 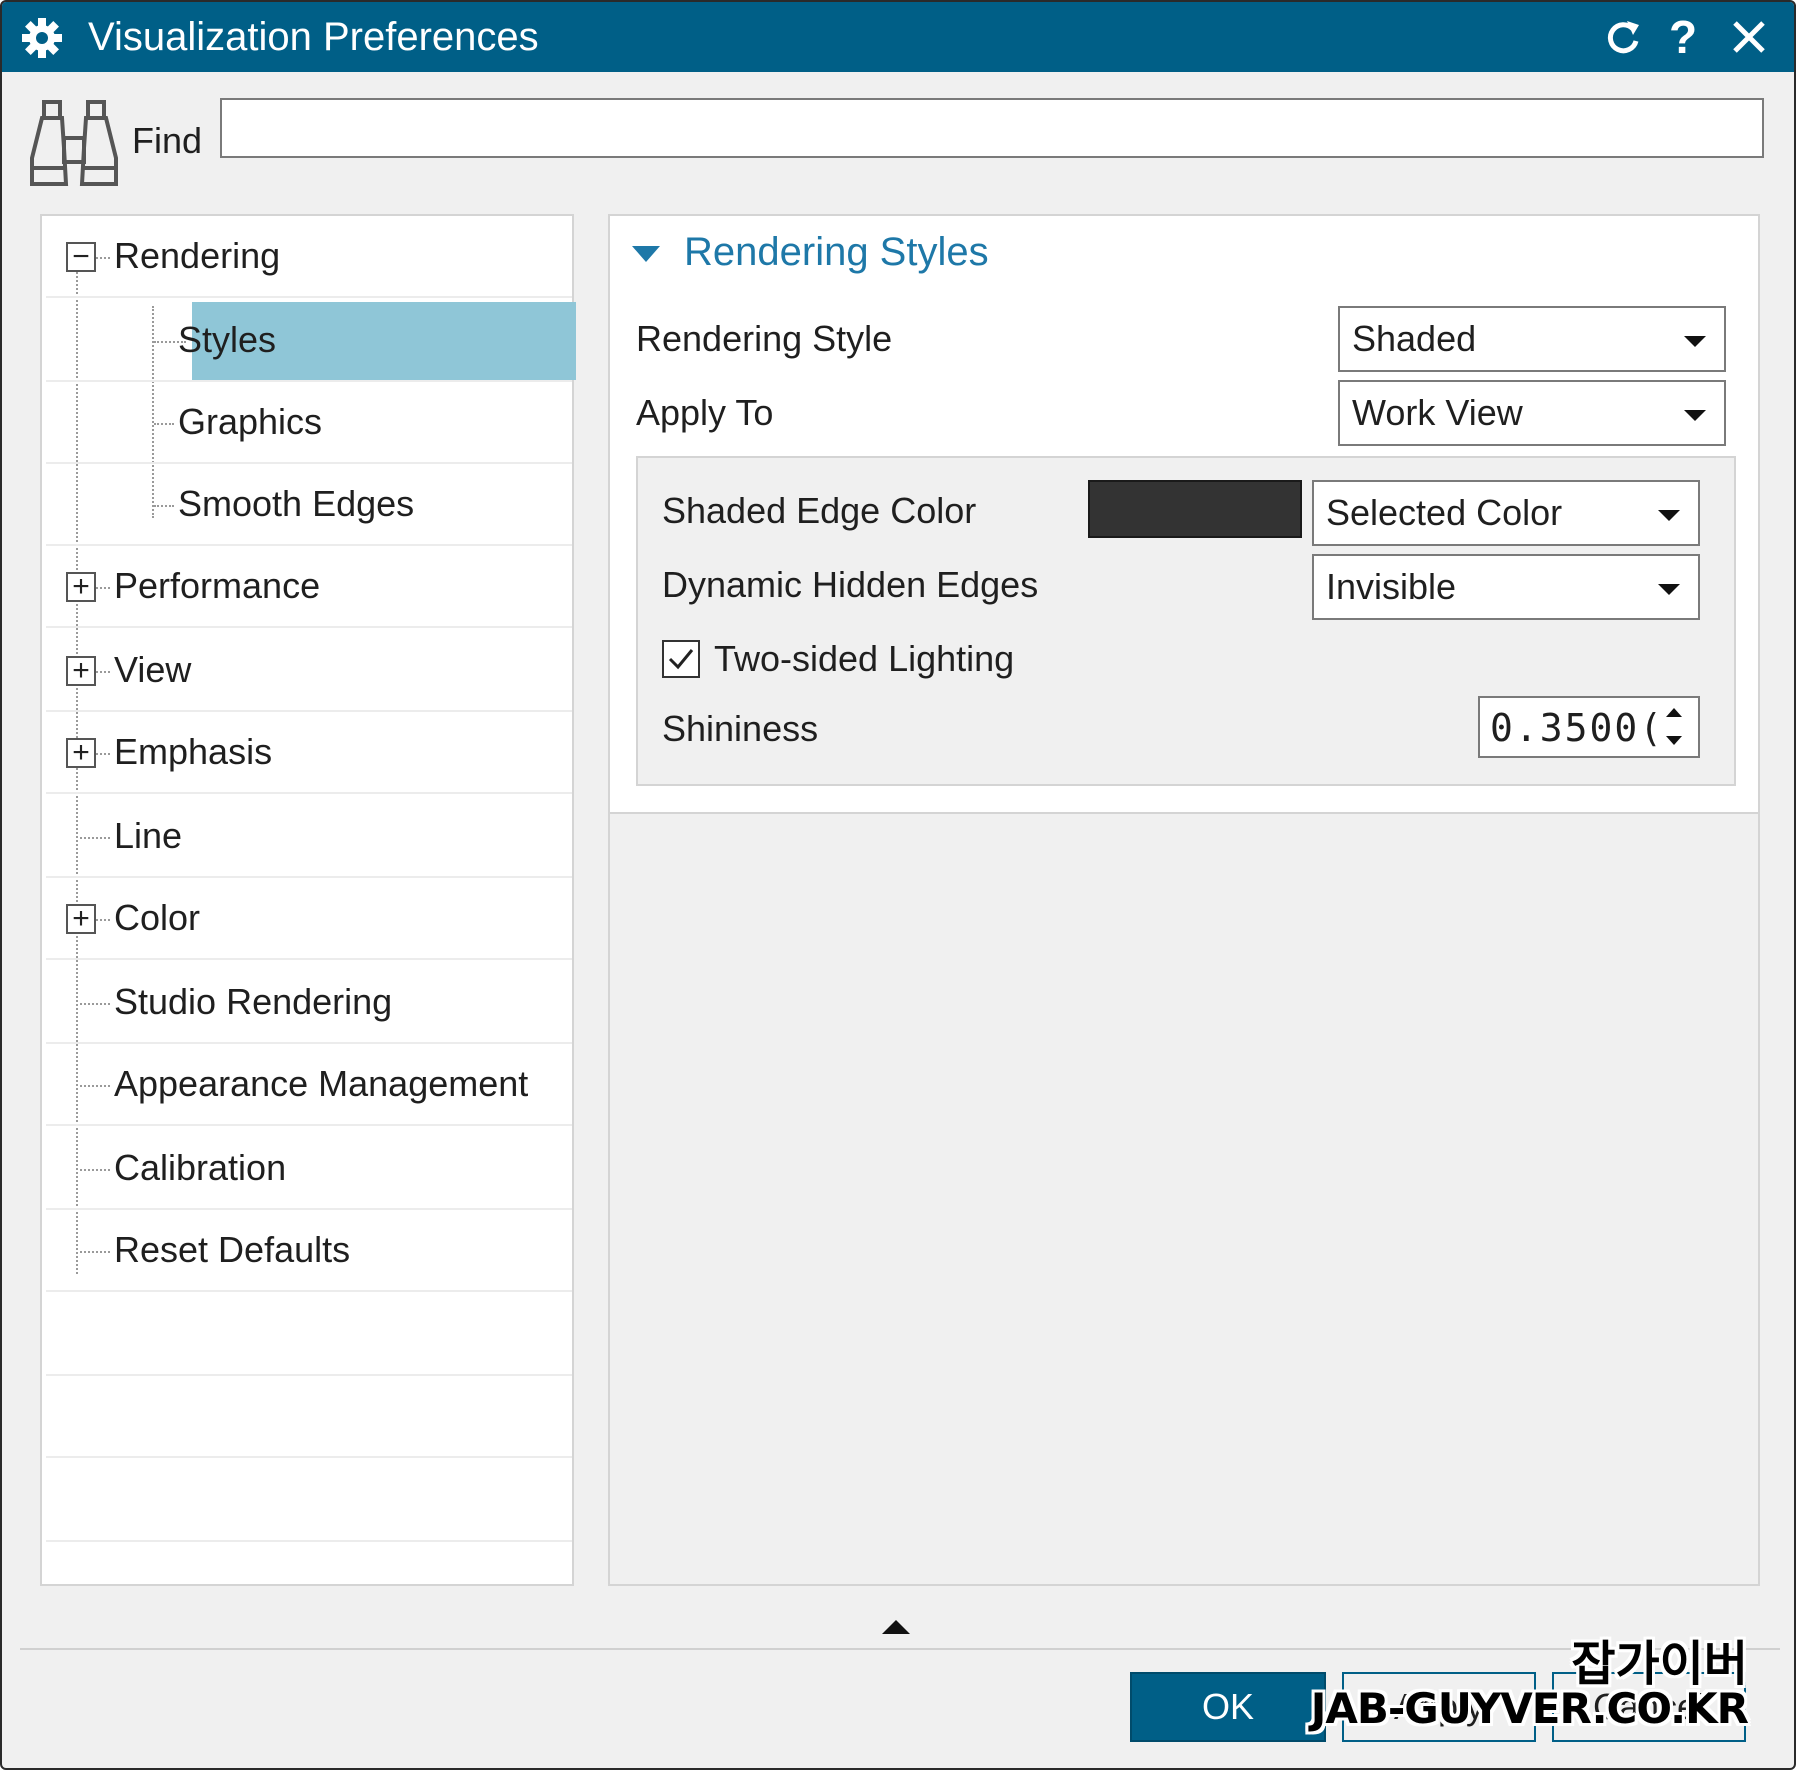 What do you see at coordinates (1577, 728) in the screenshot?
I see `shininess-value: 0.3500(` at bounding box center [1577, 728].